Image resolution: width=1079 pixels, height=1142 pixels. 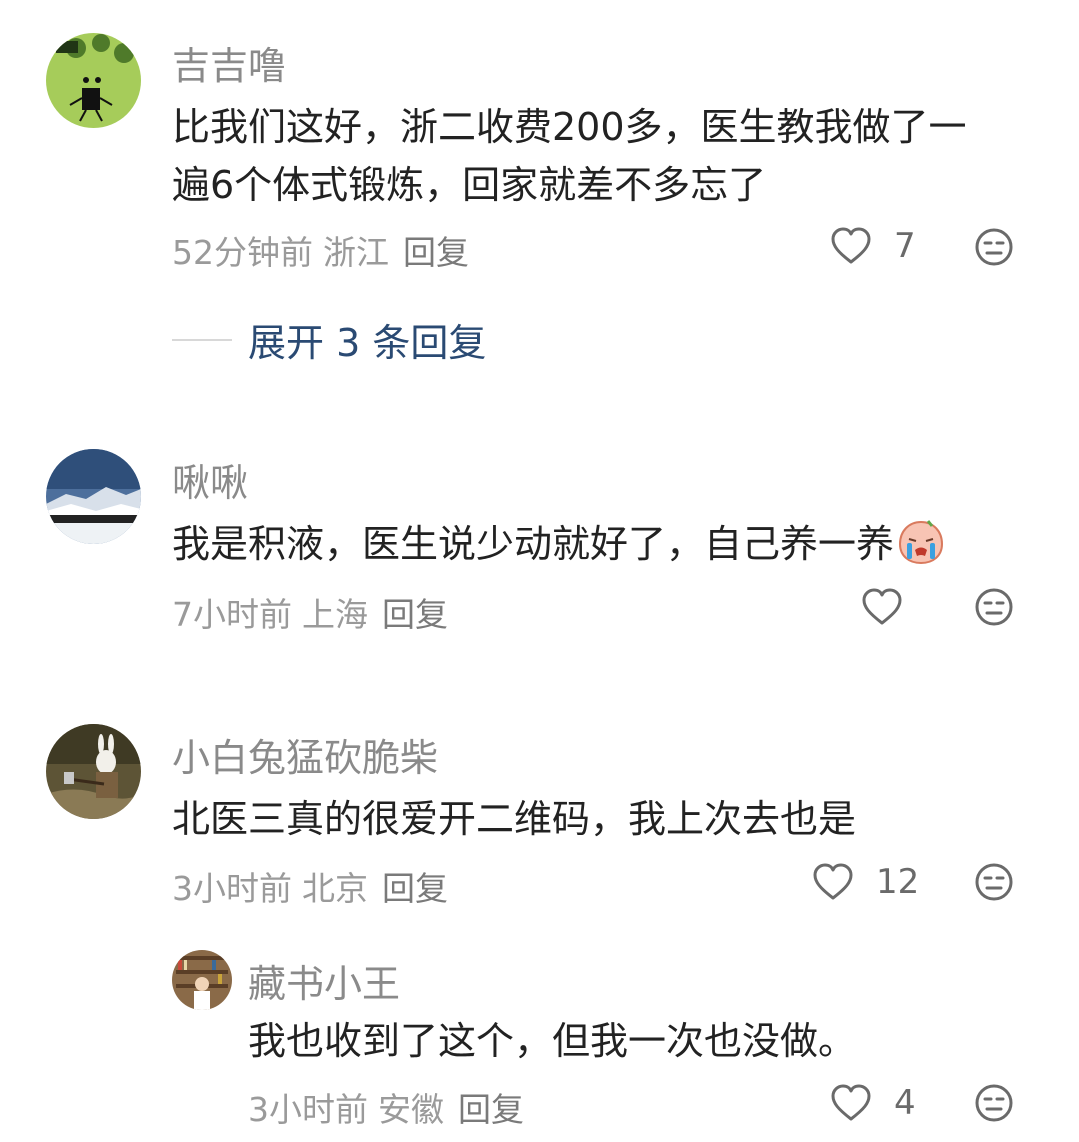 I want to click on comment-text: 北医三真的很爱开二维码，我上次去也是, so click(x=612, y=819).